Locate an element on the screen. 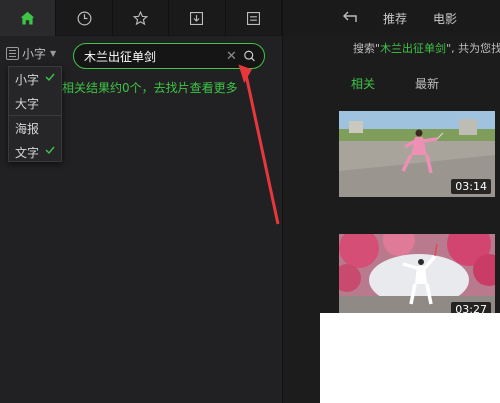 This screenshot has height=403, width=500. back-arrow-icon is located at coordinates (350, 16).